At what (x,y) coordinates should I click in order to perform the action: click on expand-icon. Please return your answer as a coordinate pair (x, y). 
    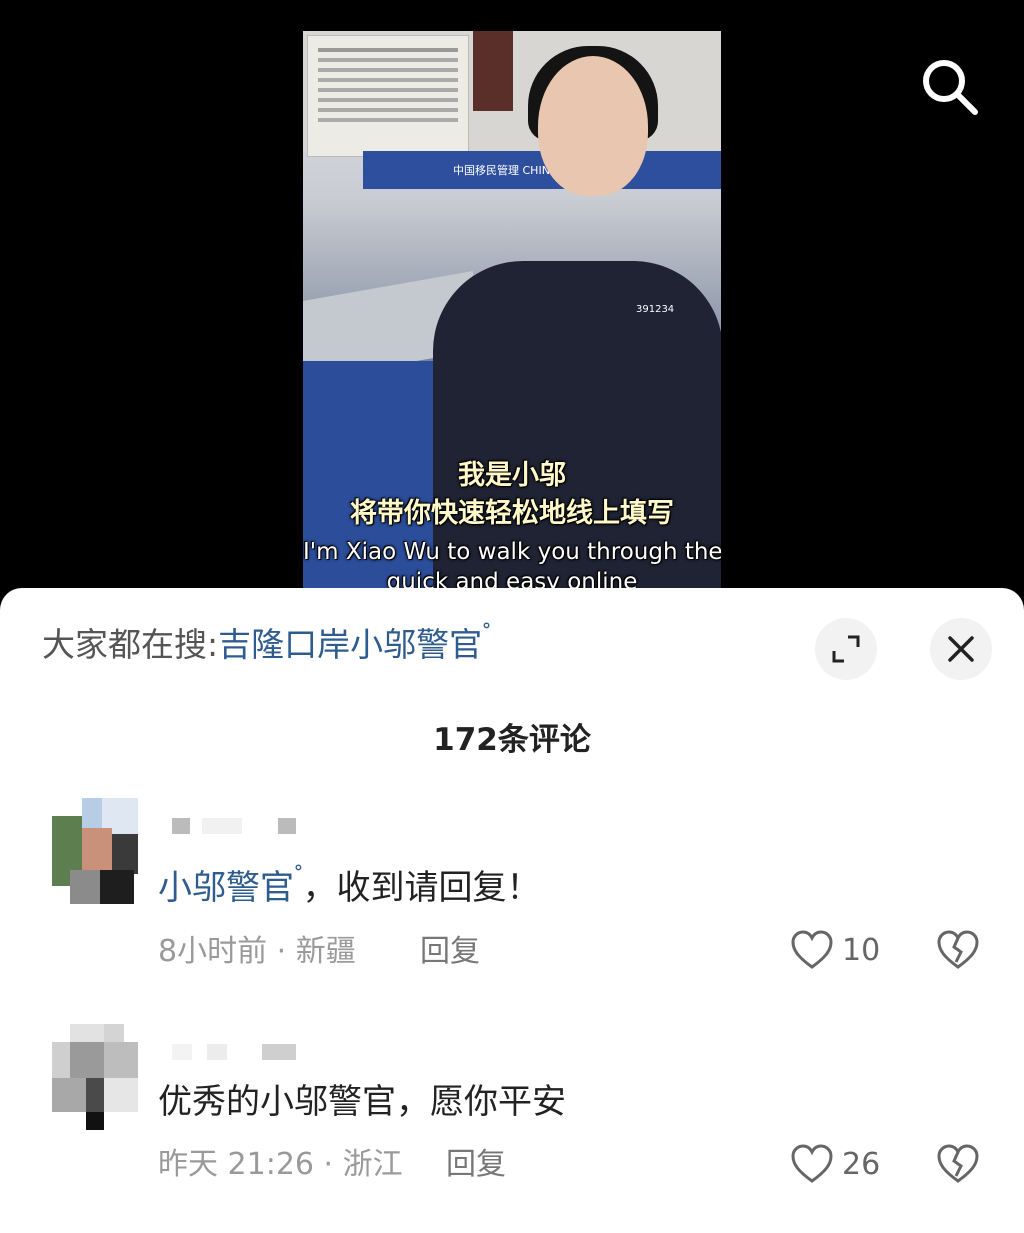
    Looking at the image, I should click on (846, 649).